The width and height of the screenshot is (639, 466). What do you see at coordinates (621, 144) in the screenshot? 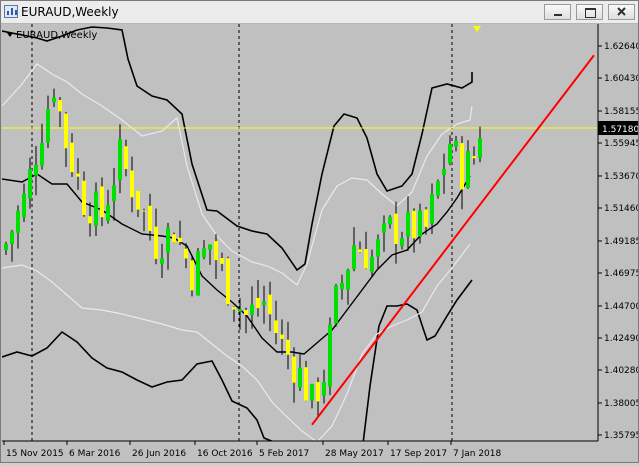
I see `price-label: 1.55945` at bounding box center [621, 144].